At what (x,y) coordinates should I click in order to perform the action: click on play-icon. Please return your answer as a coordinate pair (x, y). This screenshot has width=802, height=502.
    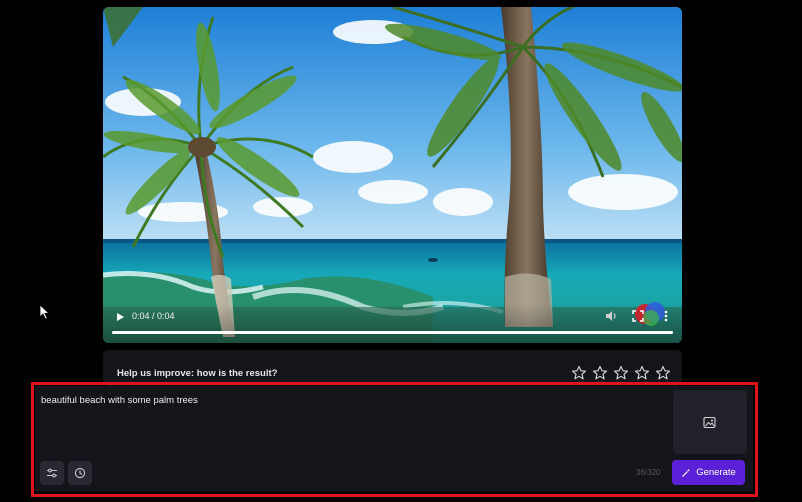
    Looking at the image, I should click on (120, 317).